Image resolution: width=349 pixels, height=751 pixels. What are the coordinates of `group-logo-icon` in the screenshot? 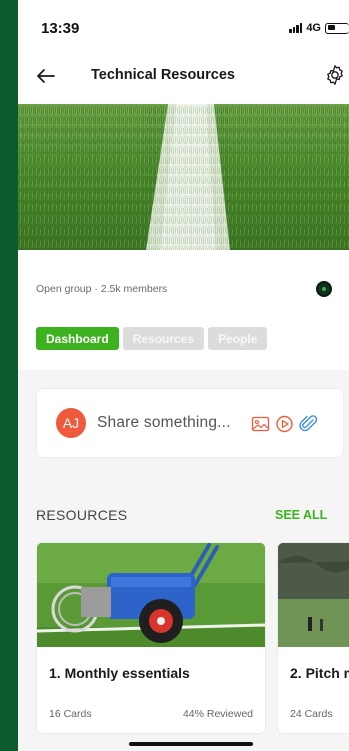 It's located at (324, 289).